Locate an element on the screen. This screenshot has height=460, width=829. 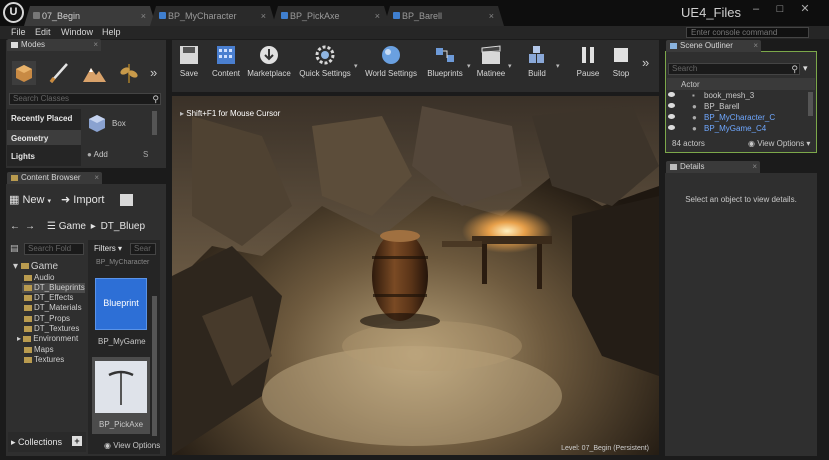
save-all-icon is located at coordinates (126, 200).